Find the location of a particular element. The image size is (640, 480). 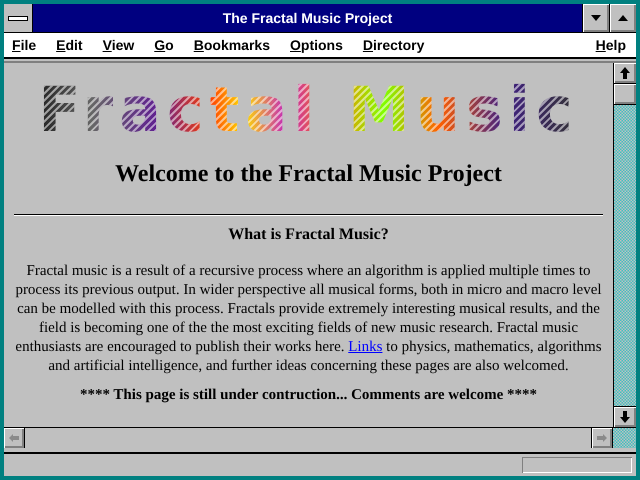

left-arrow-icon is located at coordinates (14, 438).